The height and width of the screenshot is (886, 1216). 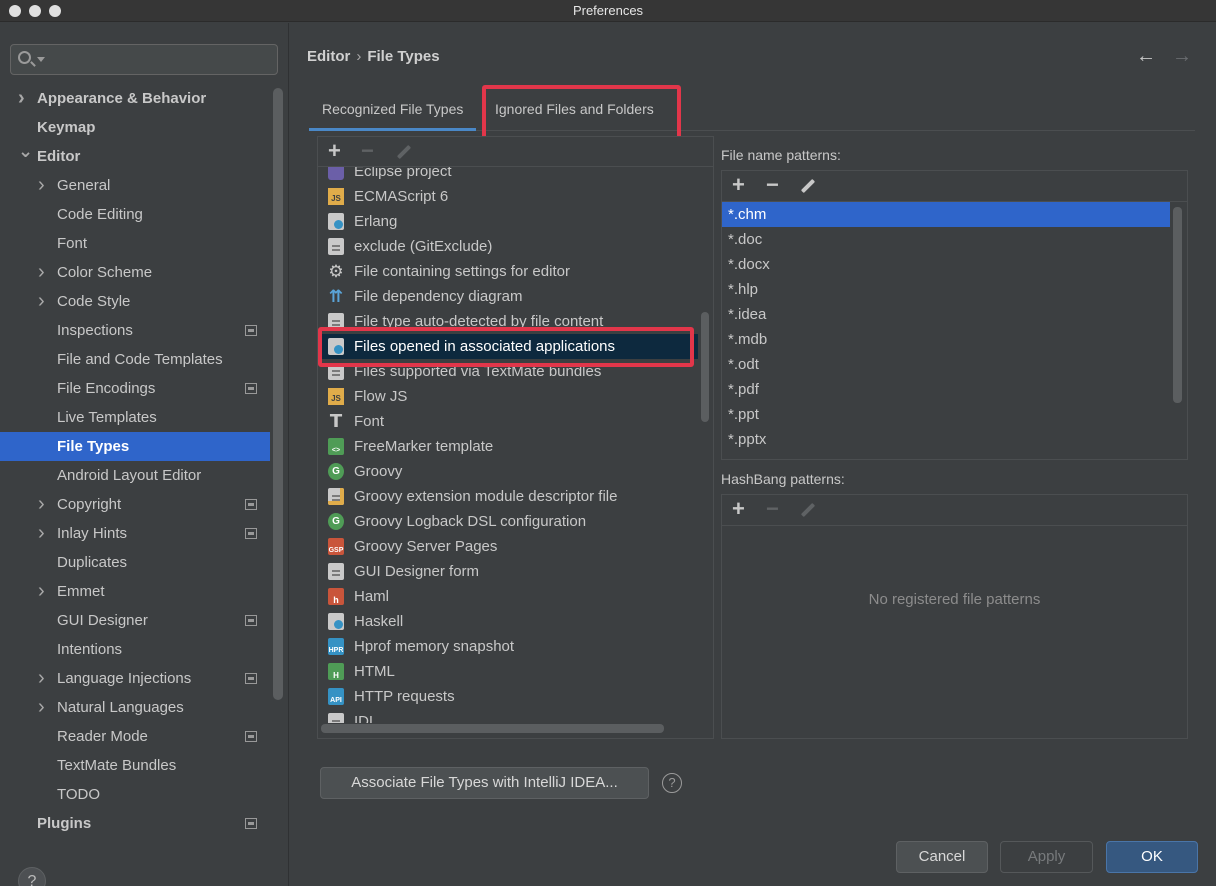 I want to click on pattern-row: *.pdf, so click(x=946, y=389).